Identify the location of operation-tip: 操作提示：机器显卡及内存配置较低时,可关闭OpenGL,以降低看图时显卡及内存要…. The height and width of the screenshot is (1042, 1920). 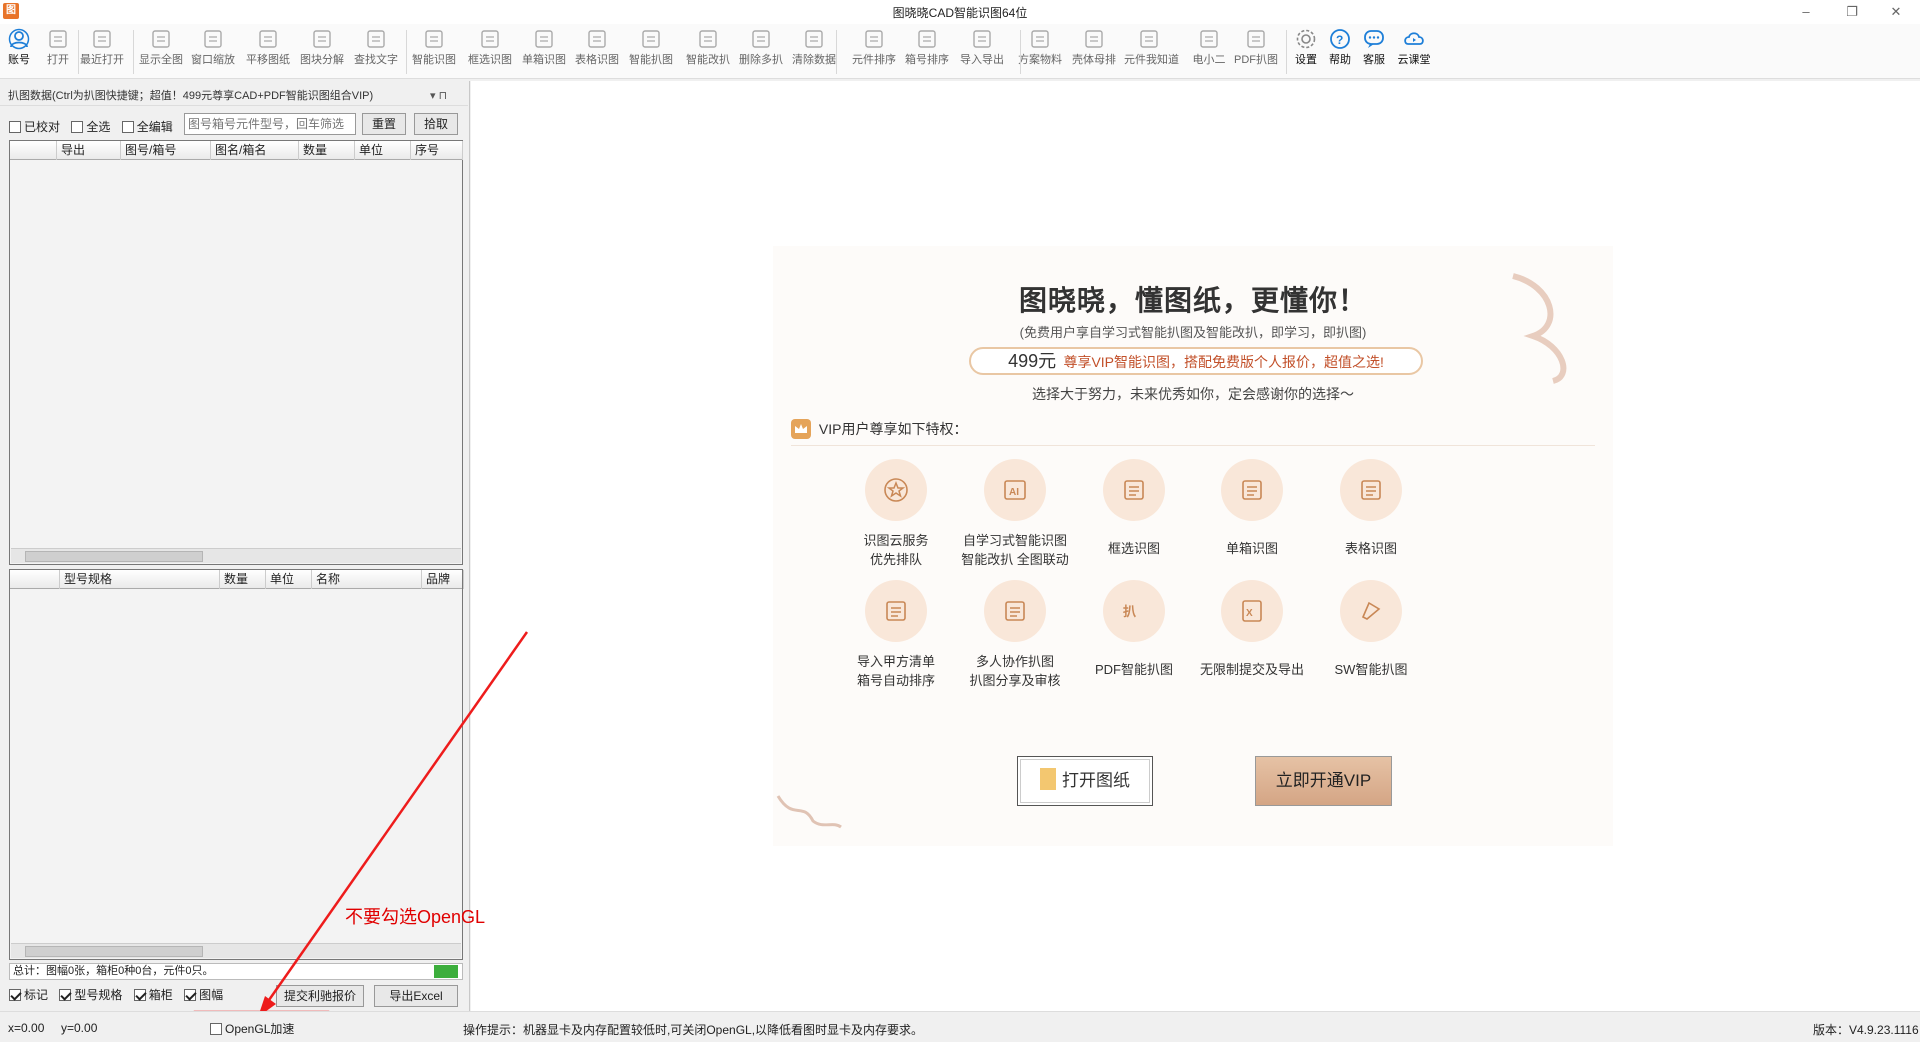
(693, 1030).